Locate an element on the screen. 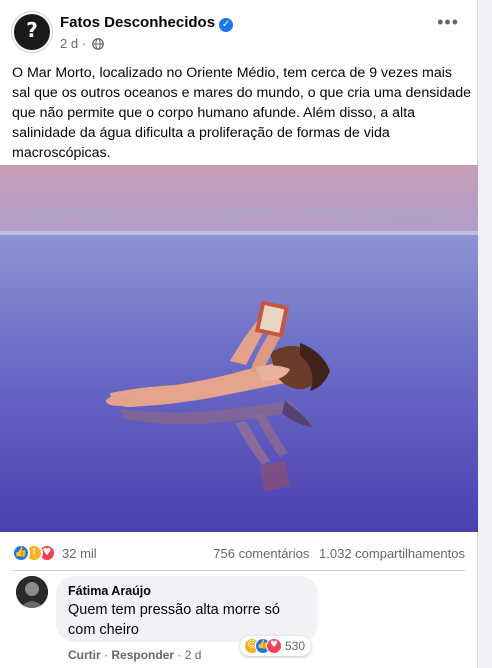  comment-author: Fátima Araújo is located at coordinates (187, 591).